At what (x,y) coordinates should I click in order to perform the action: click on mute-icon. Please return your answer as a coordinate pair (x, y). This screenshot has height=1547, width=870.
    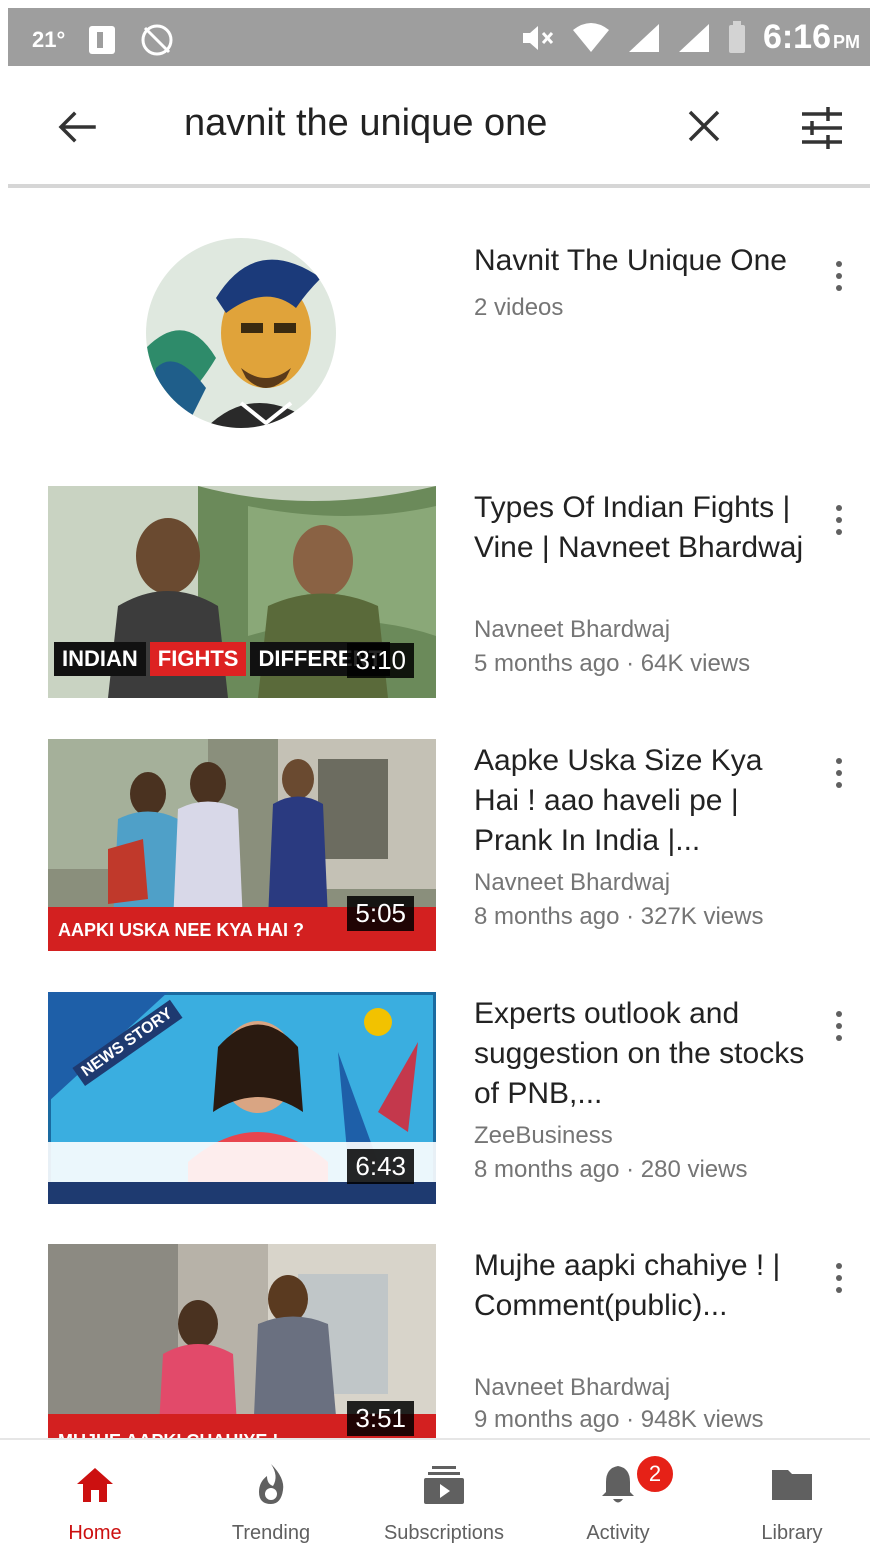
    Looking at the image, I should click on (538, 37).